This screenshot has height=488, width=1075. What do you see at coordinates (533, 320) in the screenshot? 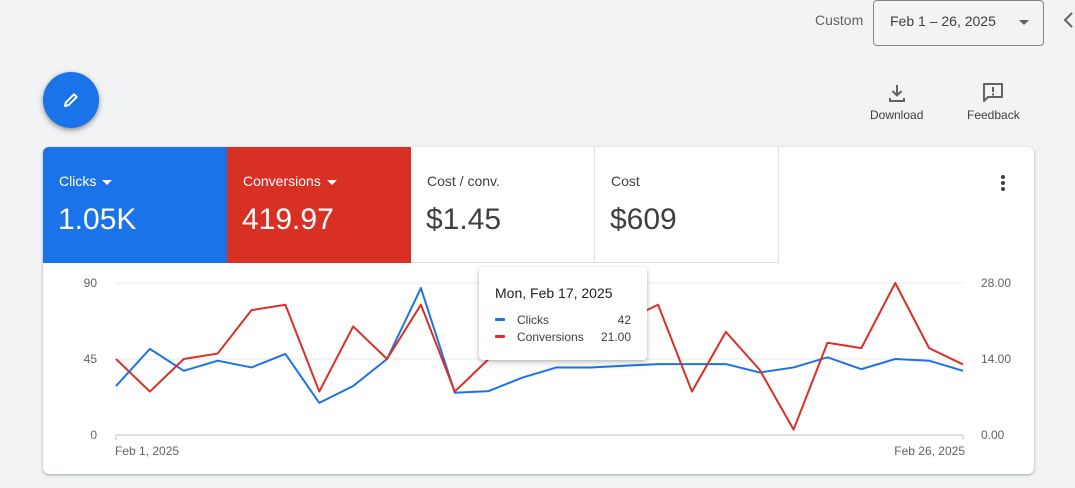
I see `tooltip-row-name: Clicks` at bounding box center [533, 320].